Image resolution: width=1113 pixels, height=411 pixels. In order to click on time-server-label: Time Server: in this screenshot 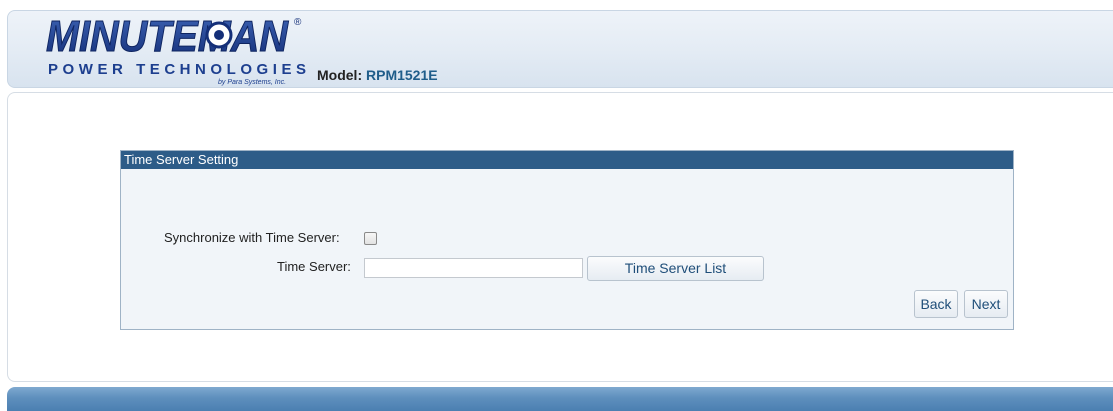, I will do `click(314, 266)`.